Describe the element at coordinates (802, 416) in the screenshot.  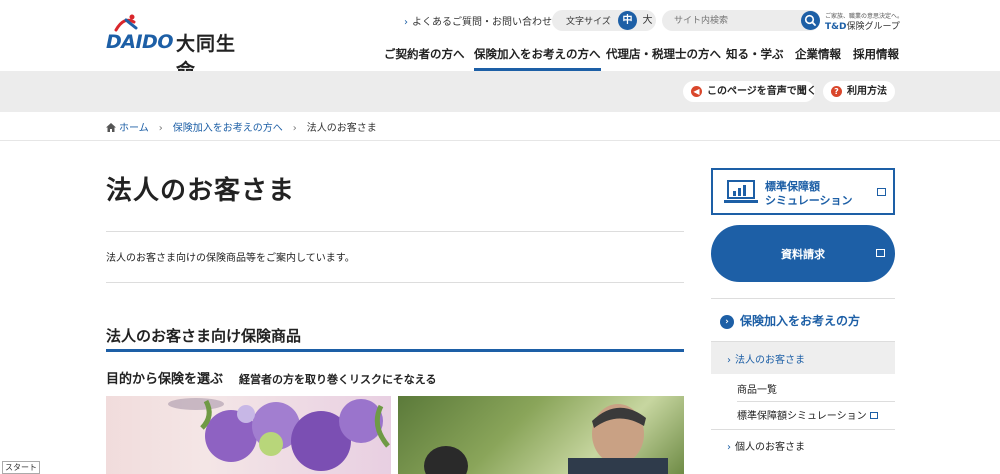
I see `sidebar-subitem-label: 標準保障額シミュレーション` at that location.